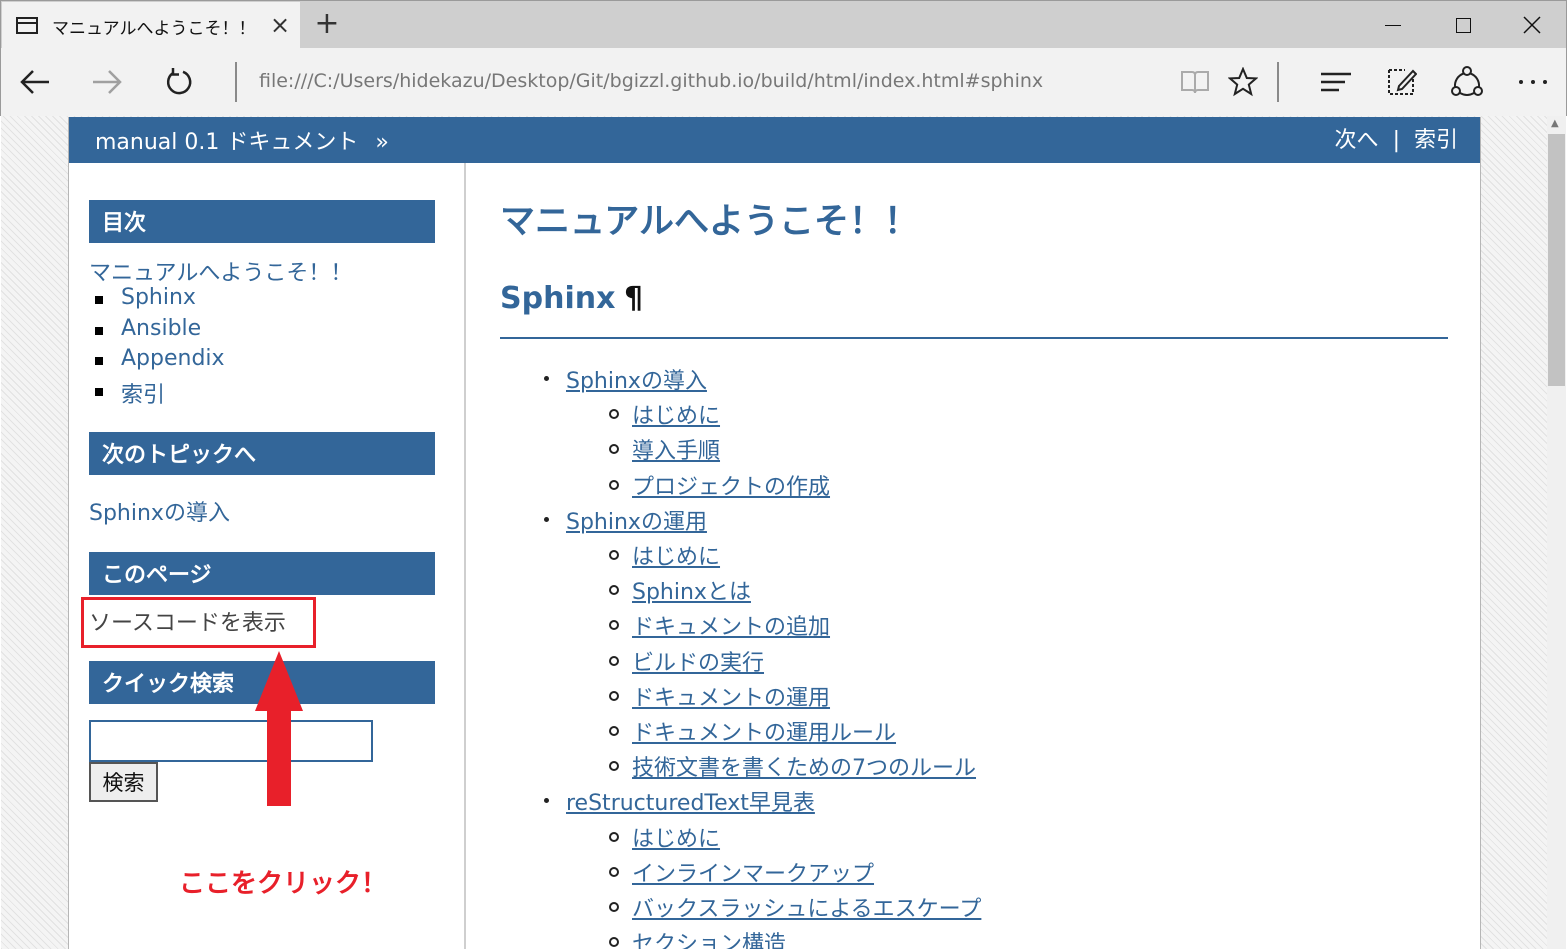  Describe the element at coordinates (633, 298) in the screenshot. I see `heading-permalink: ¶` at that location.